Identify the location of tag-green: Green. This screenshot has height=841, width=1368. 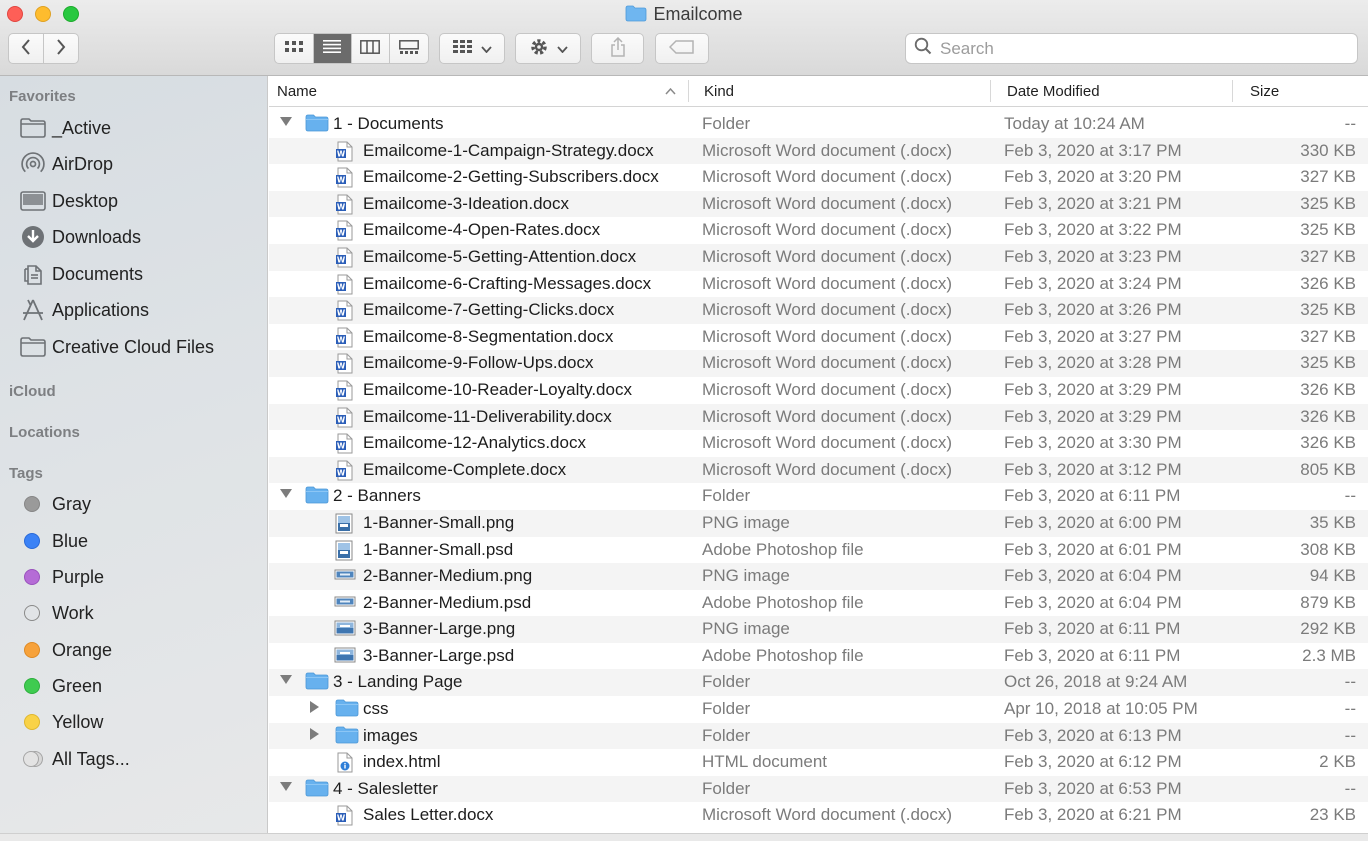
(61, 686).